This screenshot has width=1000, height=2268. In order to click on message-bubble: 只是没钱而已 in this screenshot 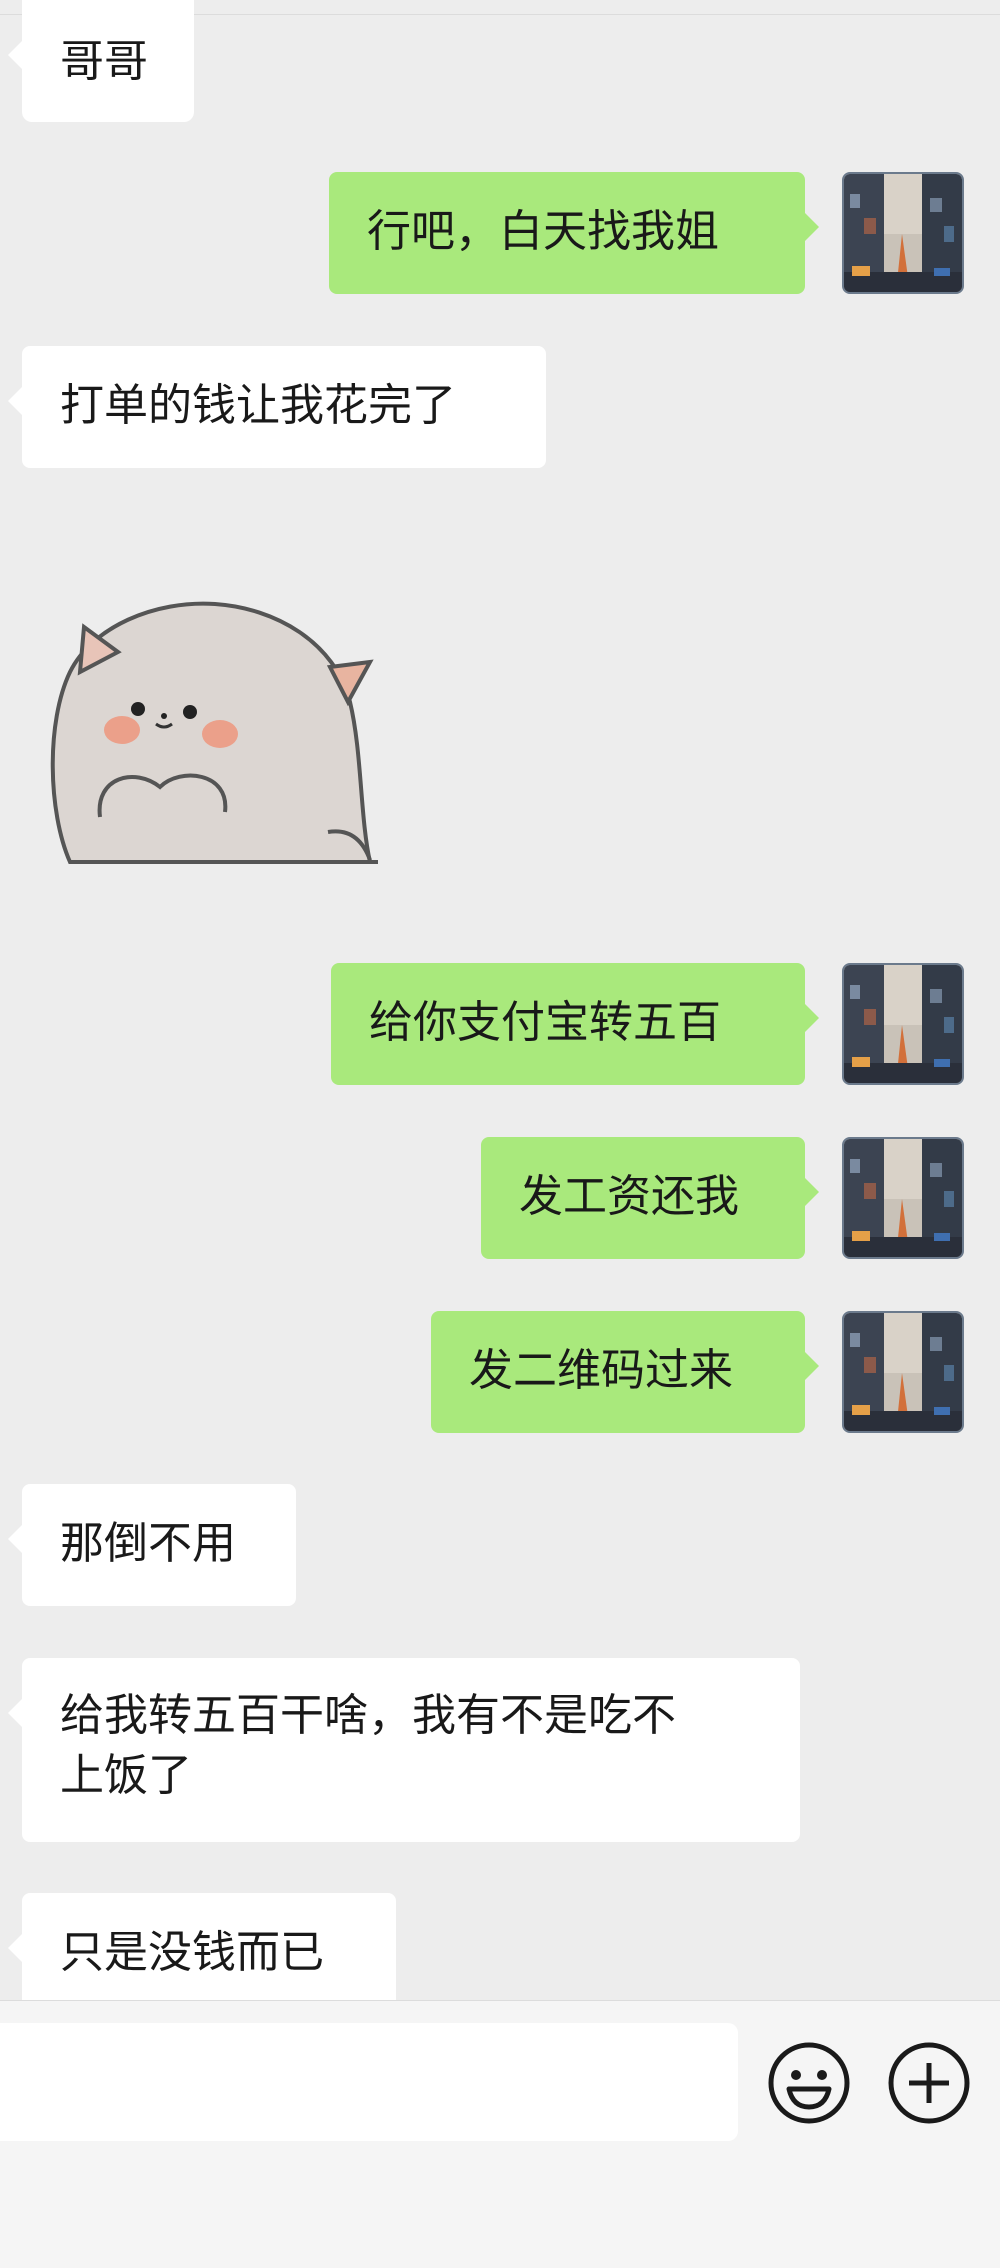, I will do `click(202, 1954)`.